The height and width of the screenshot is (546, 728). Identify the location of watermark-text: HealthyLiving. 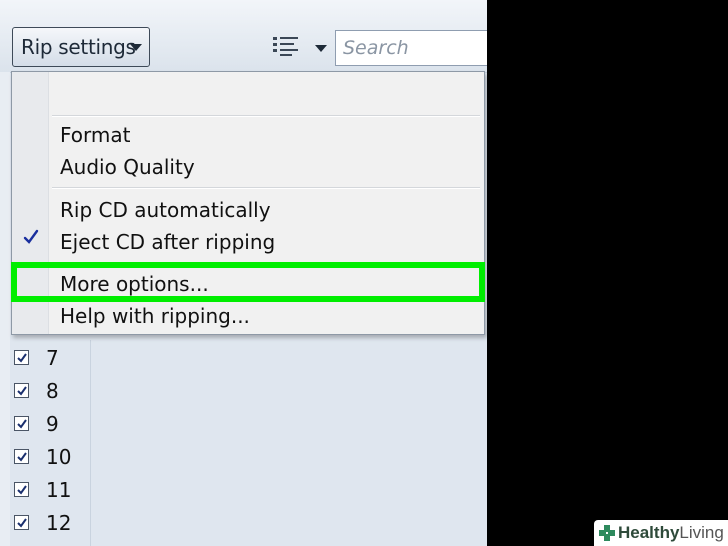
(671, 533).